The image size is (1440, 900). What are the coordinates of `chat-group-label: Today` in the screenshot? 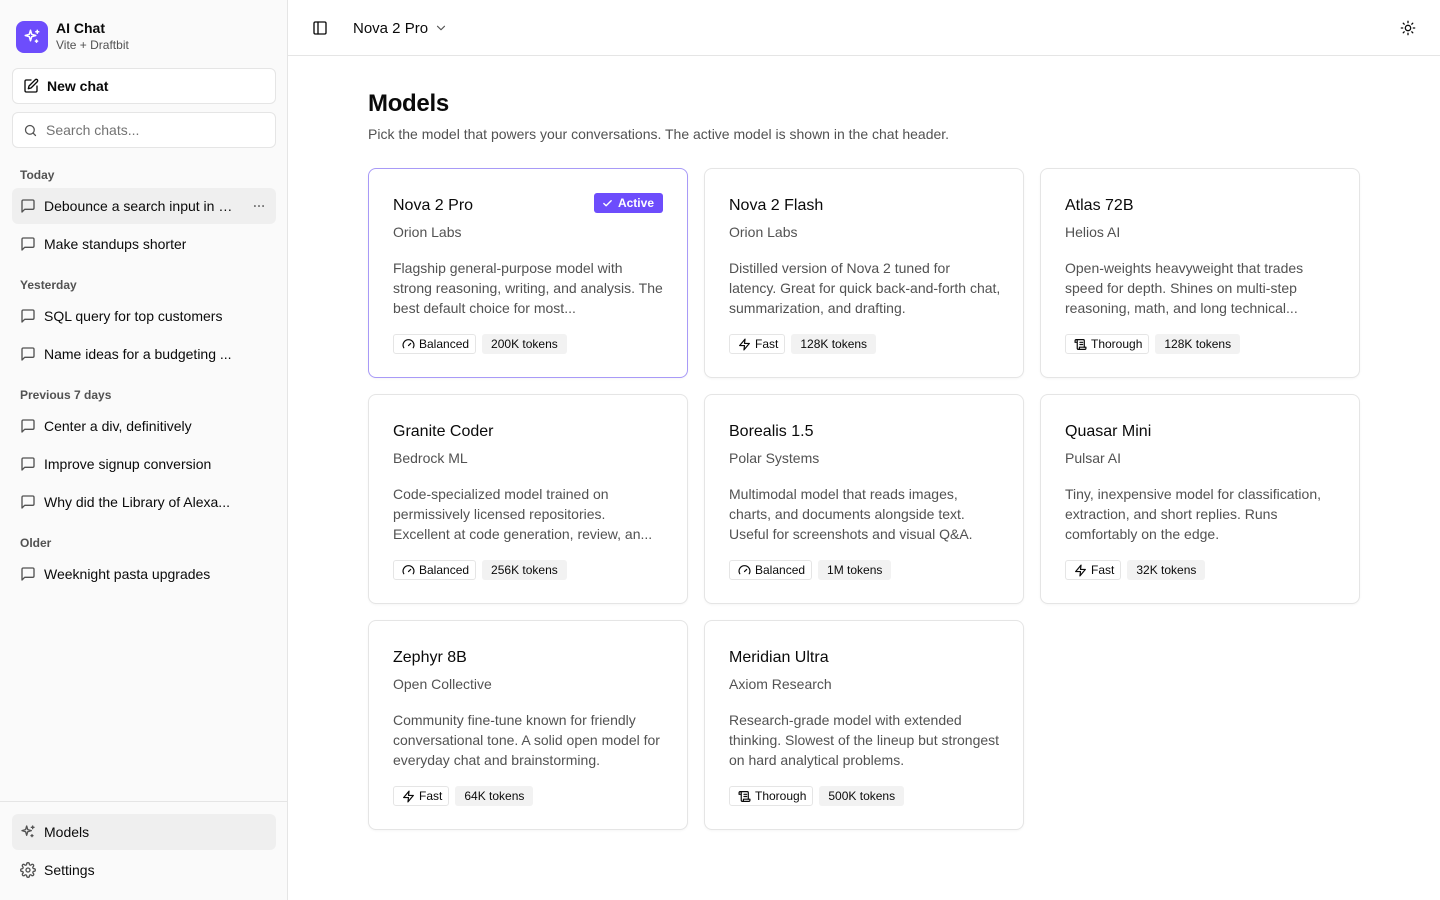 It's located at (37, 175).